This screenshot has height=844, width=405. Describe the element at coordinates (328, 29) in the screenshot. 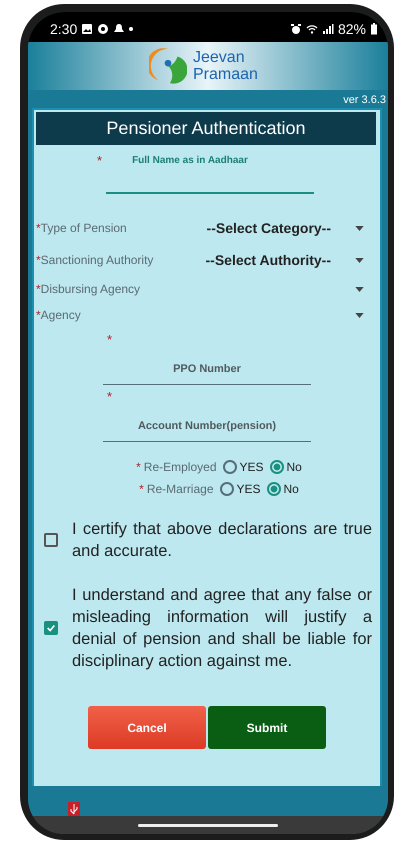

I see `signal-icon` at that location.